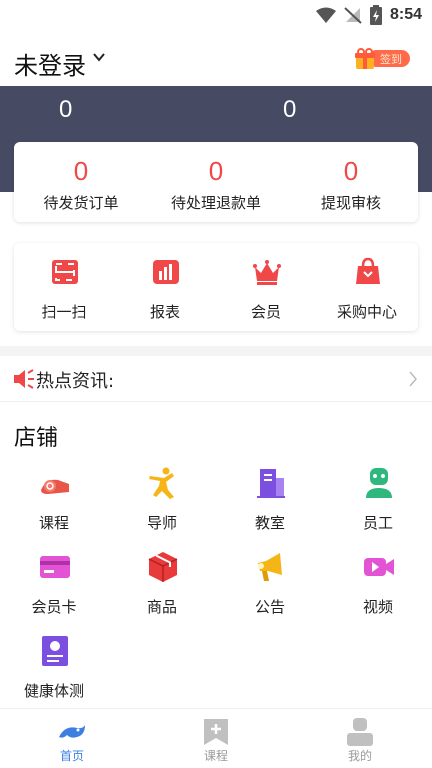 This screenshot has height=768, width=432. Describe the element at coordinates (165, 287) in the screenshot. I see `tool-report: 报表` at that location.